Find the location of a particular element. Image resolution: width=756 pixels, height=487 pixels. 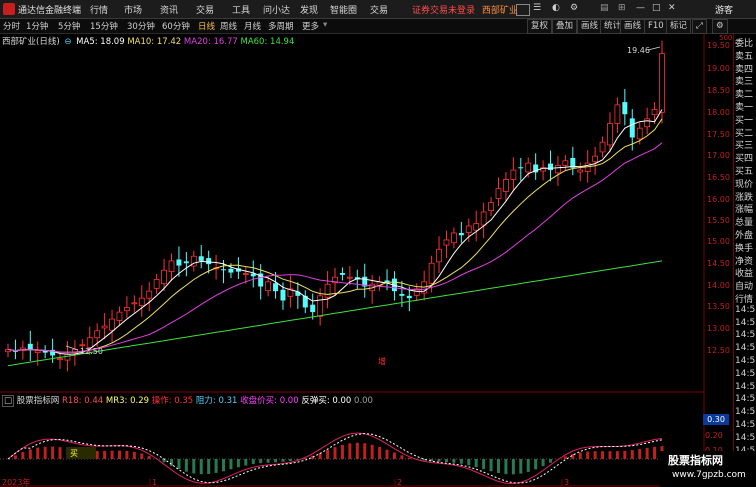

menu-zhinengquan: 智能圈 is located at coordinates (343, 9).